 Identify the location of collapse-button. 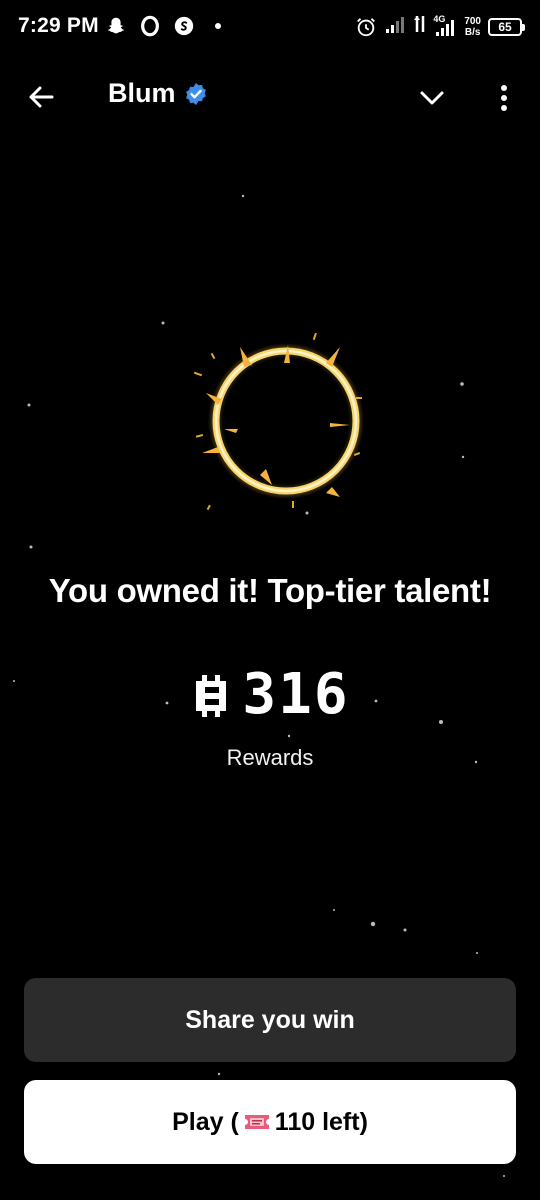
(432, 98).